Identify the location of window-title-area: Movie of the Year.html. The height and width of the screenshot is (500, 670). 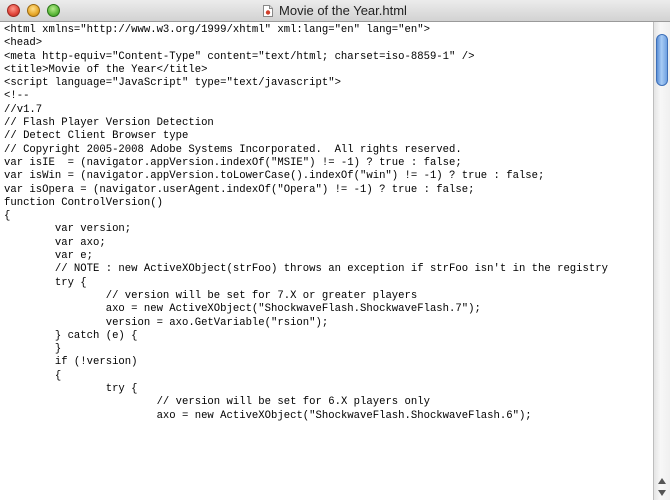
(335, 10).